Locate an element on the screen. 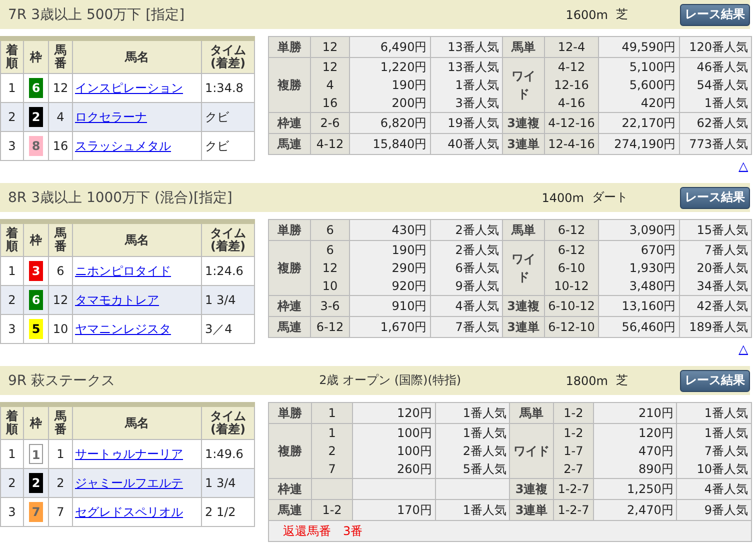  payout-amount: 2,470円 is located at coordinates (650, 510).